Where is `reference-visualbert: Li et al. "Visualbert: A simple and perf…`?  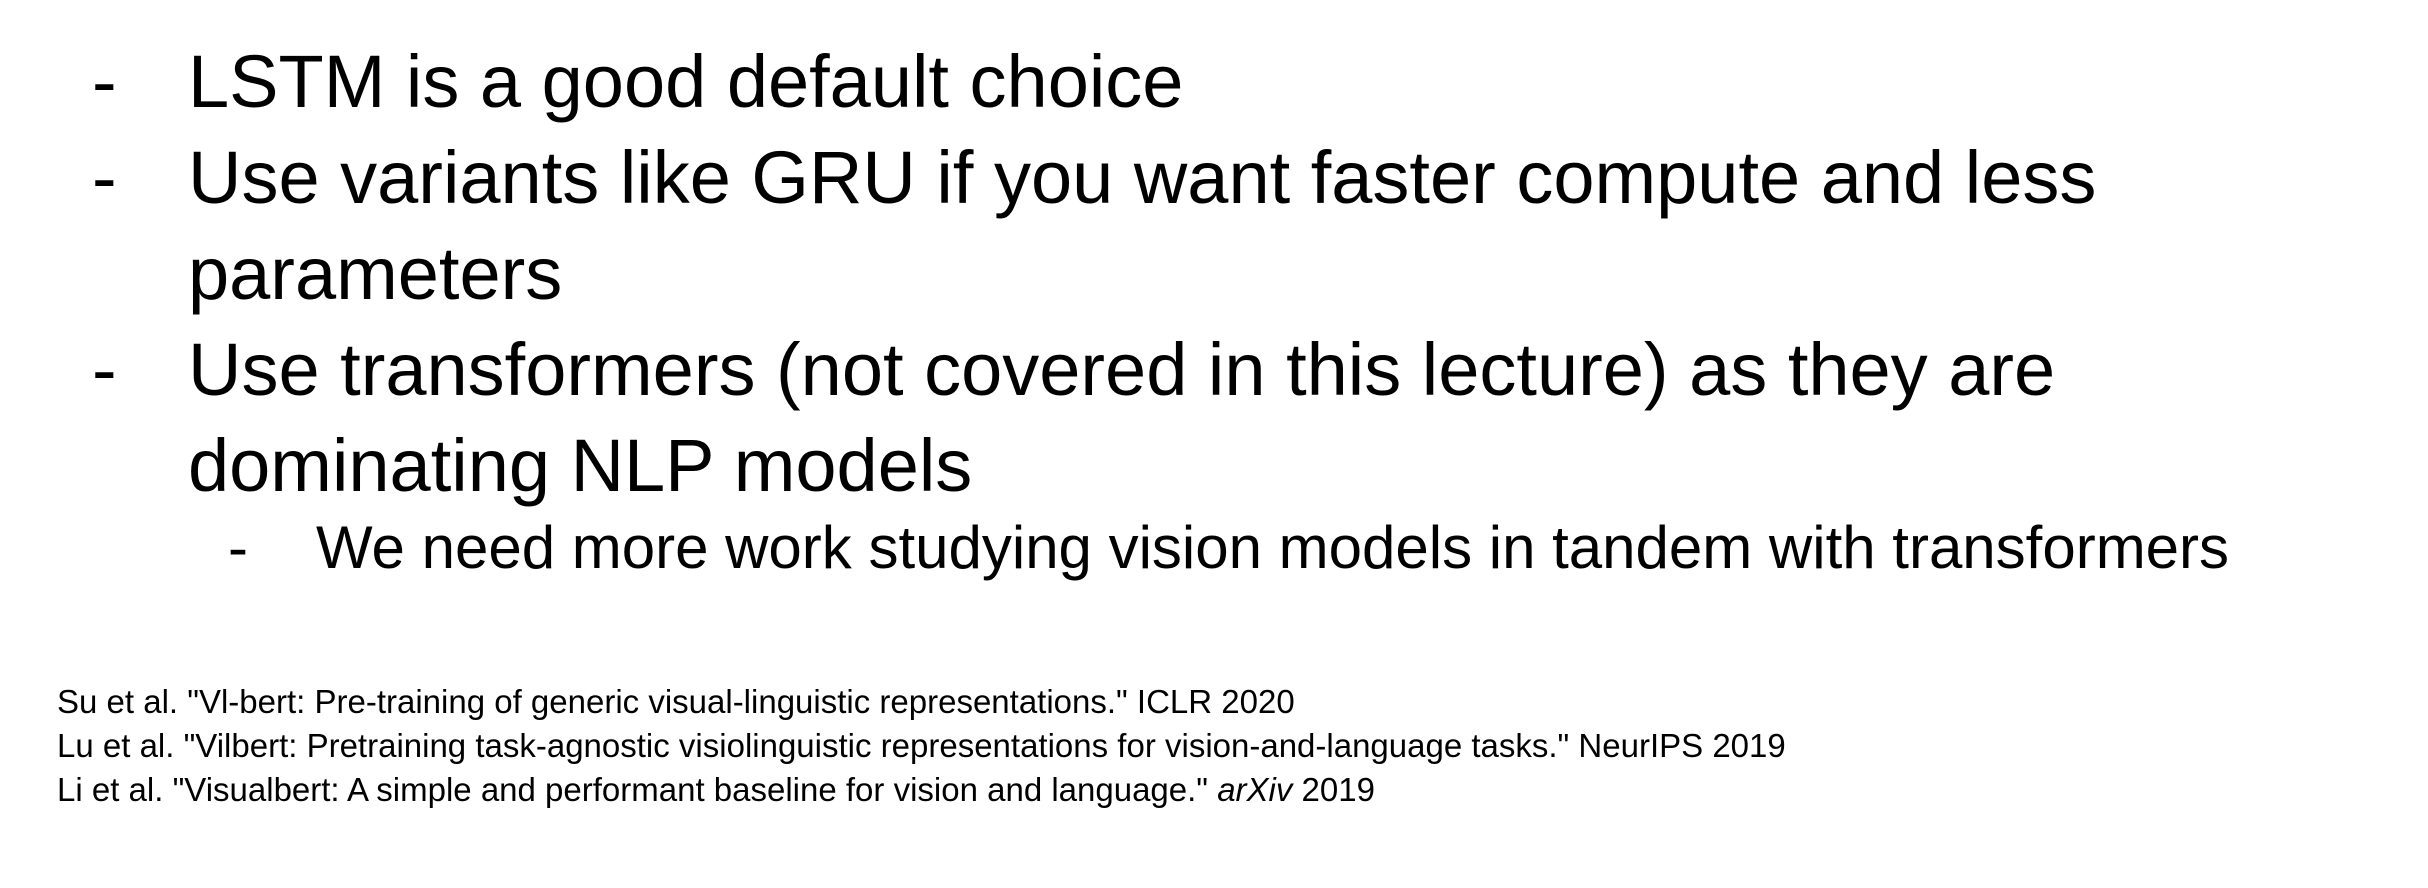
reference-visualbert: Li et al. "Visualbert: A simple and perf… is located at coordinates (921, 790).